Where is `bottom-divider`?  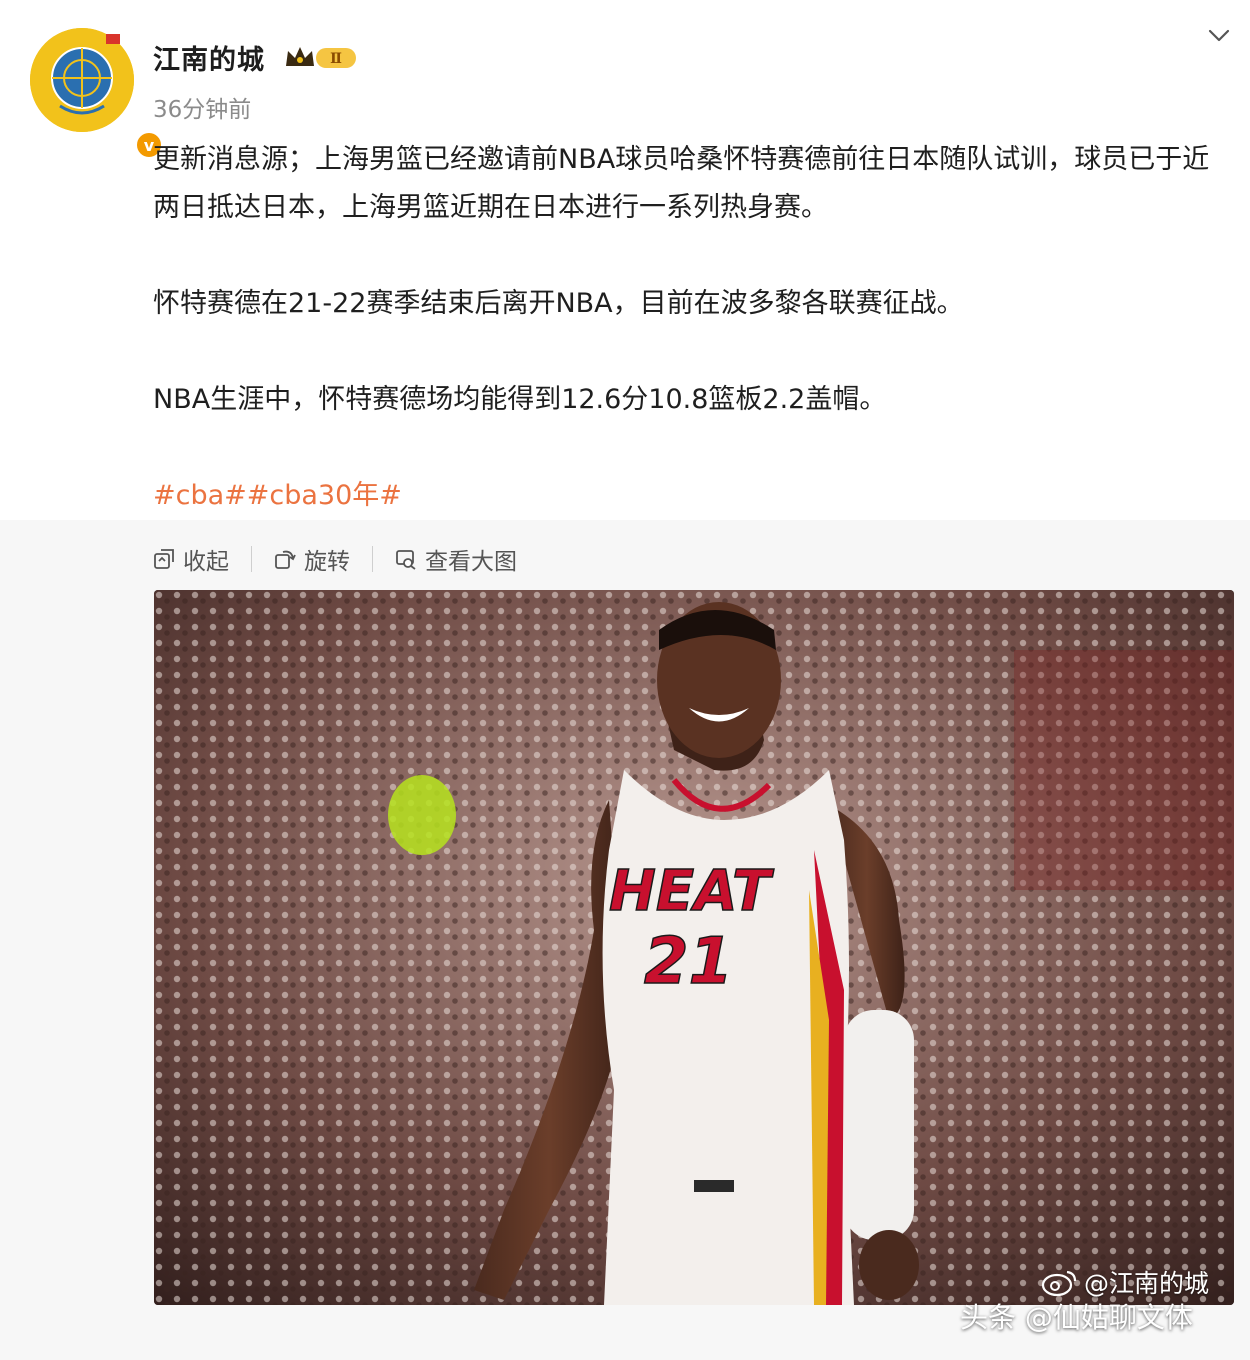
bottom-divider is located at coordinates (625, 1353).